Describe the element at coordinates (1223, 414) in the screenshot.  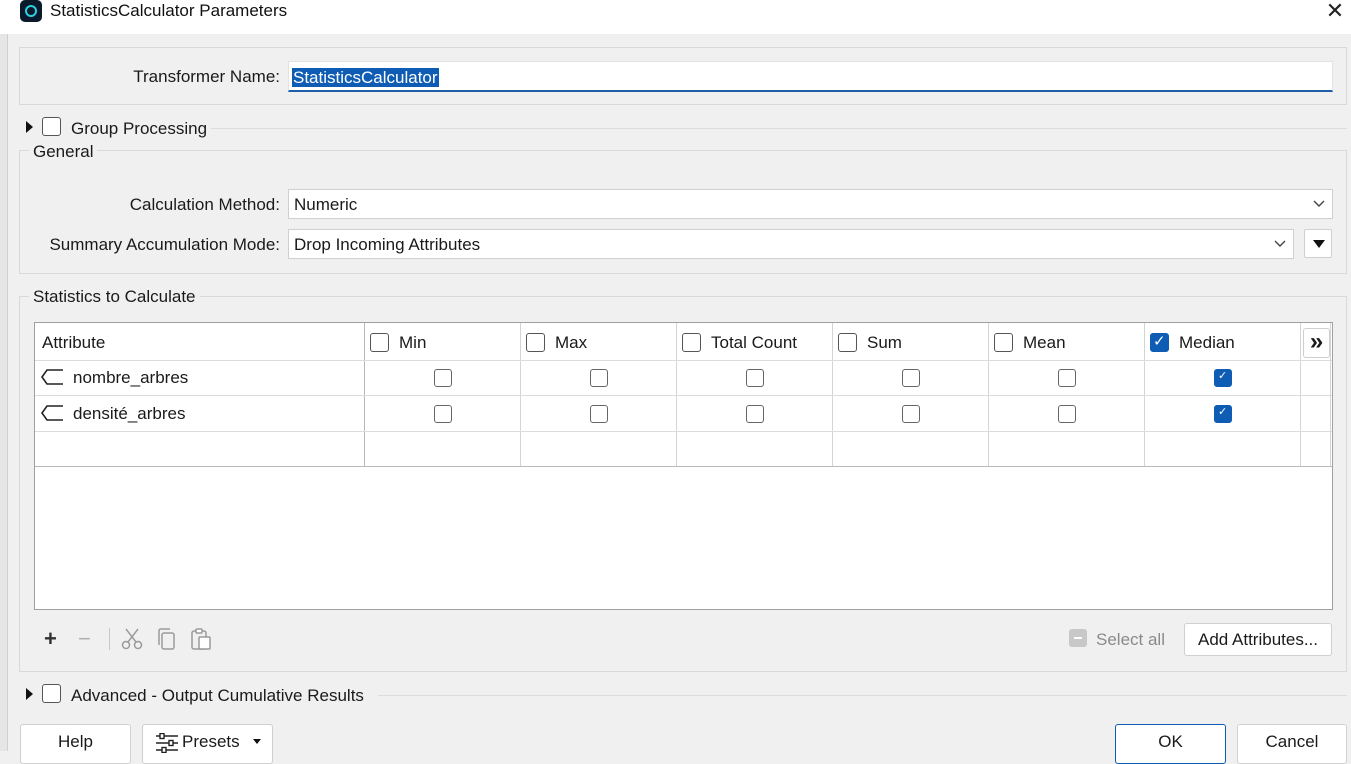
I see `row2-median-checkbox` at that location.